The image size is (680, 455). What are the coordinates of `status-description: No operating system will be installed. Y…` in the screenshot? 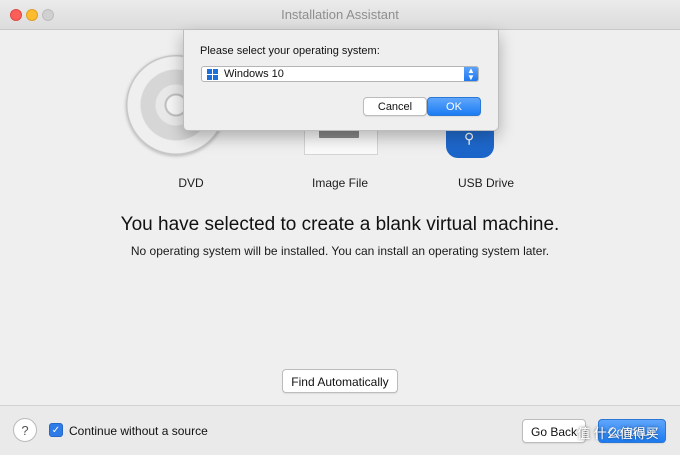 It's located at (340, 251).